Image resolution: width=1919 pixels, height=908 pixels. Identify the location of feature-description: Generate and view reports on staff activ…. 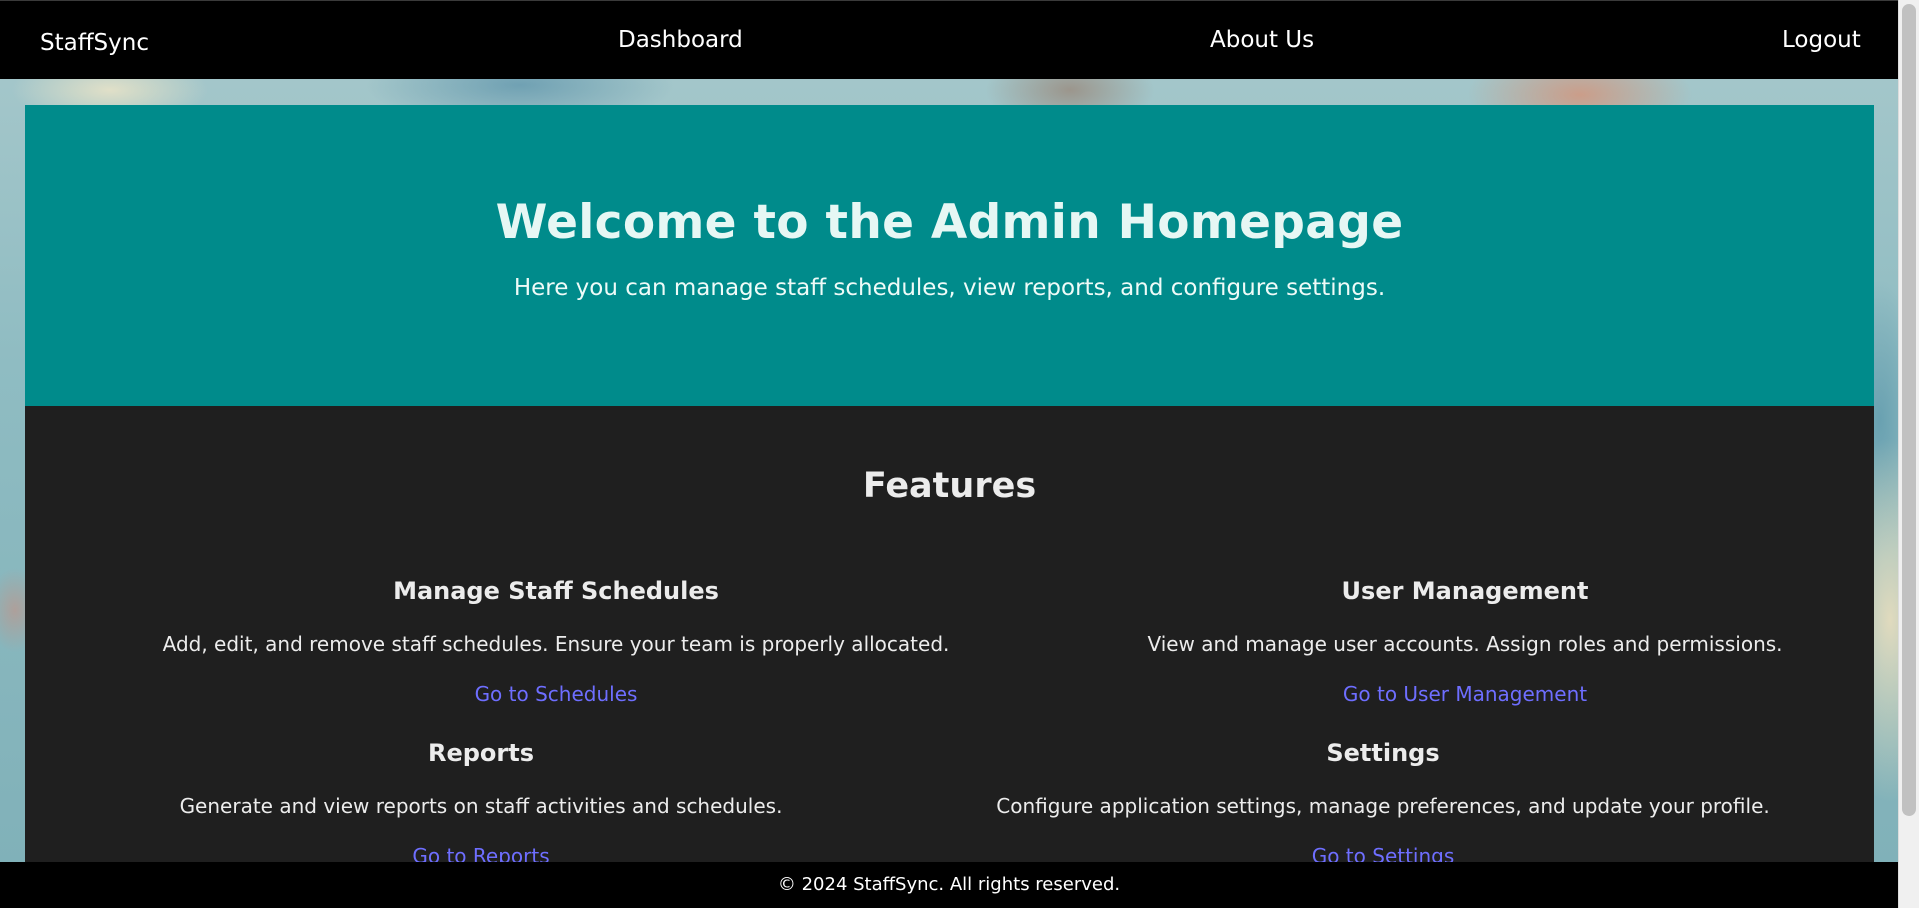
(481, 806).